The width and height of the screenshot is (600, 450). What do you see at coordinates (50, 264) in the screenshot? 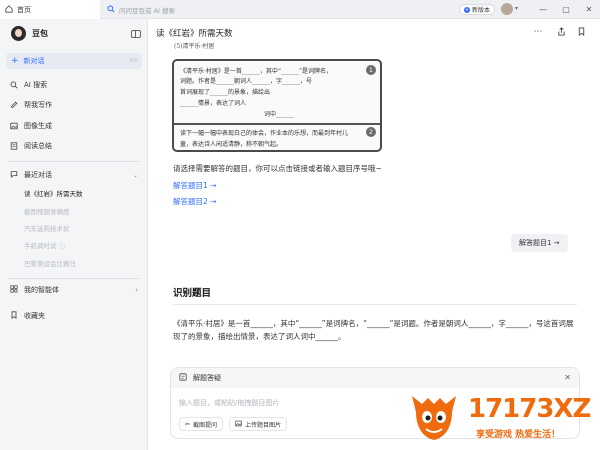
I see `conversation-item: 巴黎奥运会比赛日` at bounding box center [50, 264].